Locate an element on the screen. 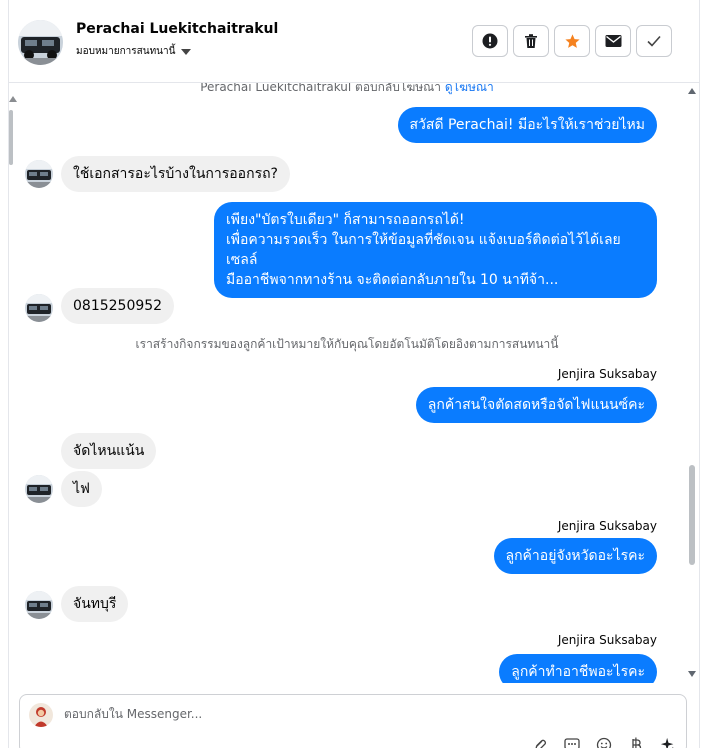 This screenshot has width=714, height=748. trash-icon is located at coordinates (531, 41).